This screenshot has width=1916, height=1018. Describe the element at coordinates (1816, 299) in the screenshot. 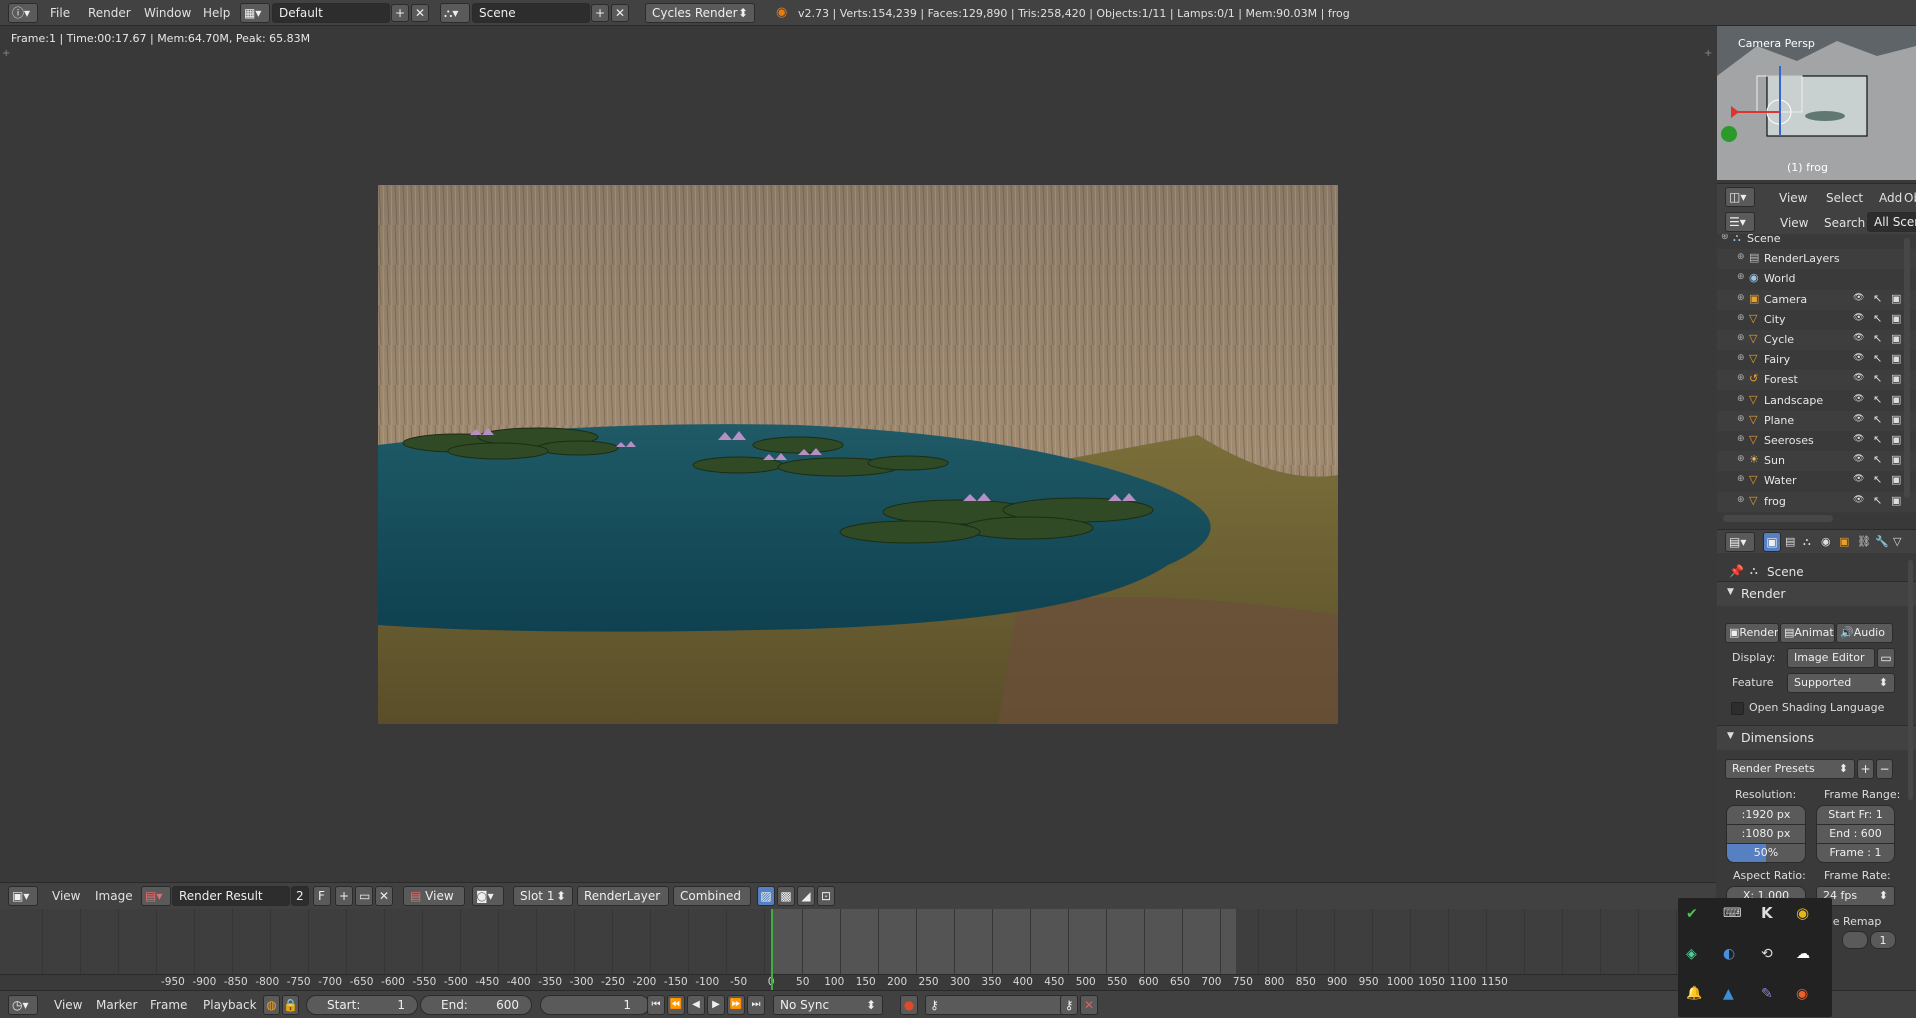

I see `outliner-item-camera: ⊕ ▣ Camera 👁 ↖ ▣` at that location.